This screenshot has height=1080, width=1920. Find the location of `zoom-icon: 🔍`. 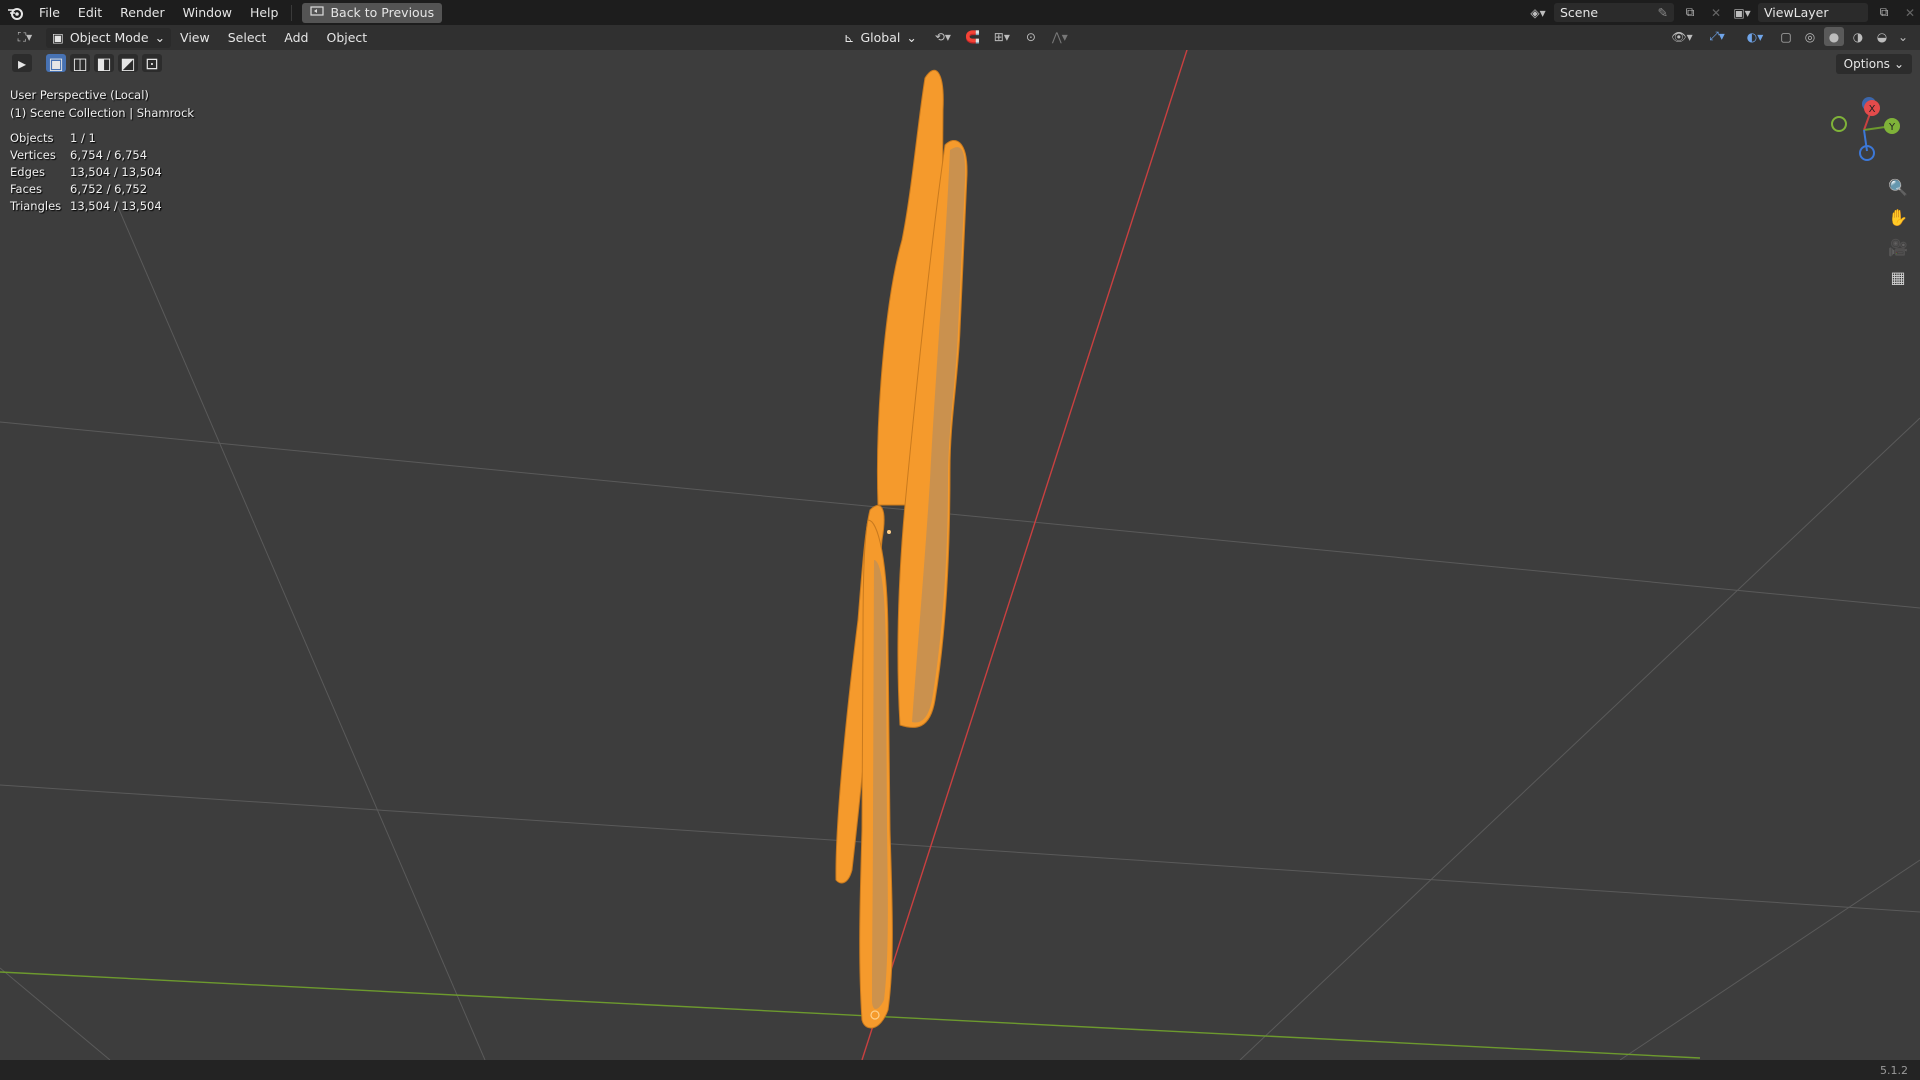

zoom-icon: 🔍 is located at coordinates (1898, 187).